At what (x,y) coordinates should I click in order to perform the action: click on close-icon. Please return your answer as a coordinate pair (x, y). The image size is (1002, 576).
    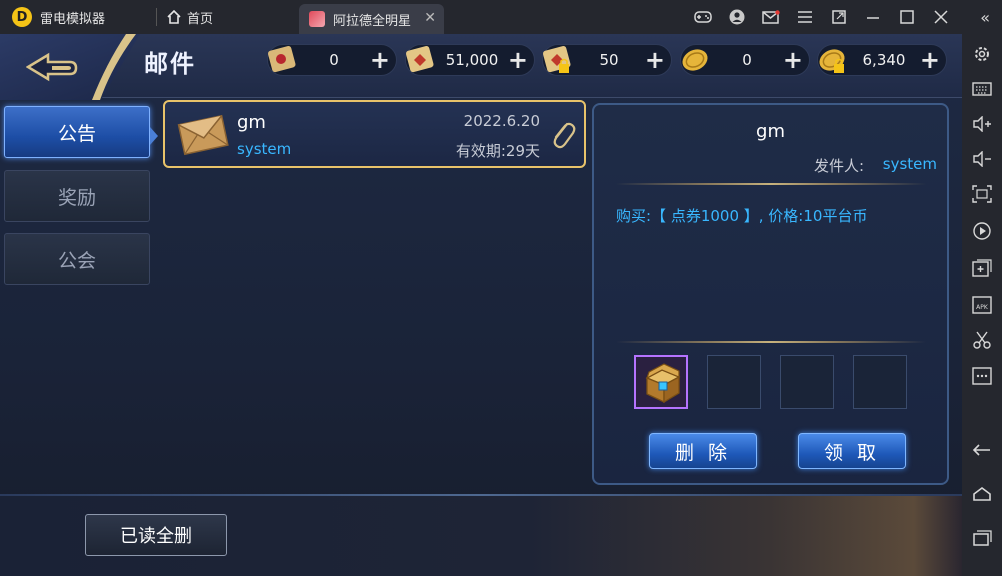
    Looking at the image, I should click on (941, 17).